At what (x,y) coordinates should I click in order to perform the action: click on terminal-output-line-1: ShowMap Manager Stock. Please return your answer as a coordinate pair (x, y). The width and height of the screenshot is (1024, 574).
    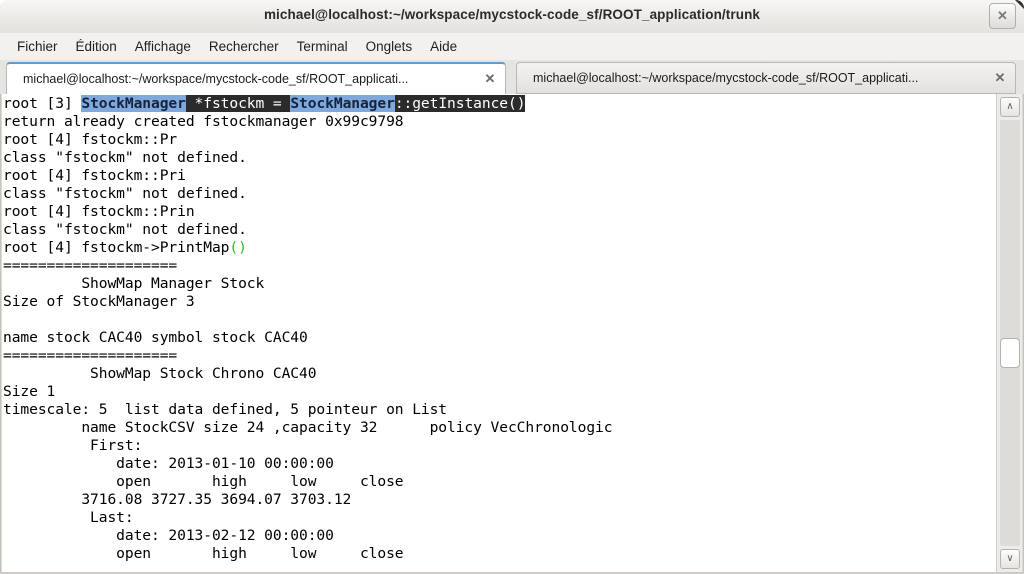
    Looking at the image, I should click on (134, 283).